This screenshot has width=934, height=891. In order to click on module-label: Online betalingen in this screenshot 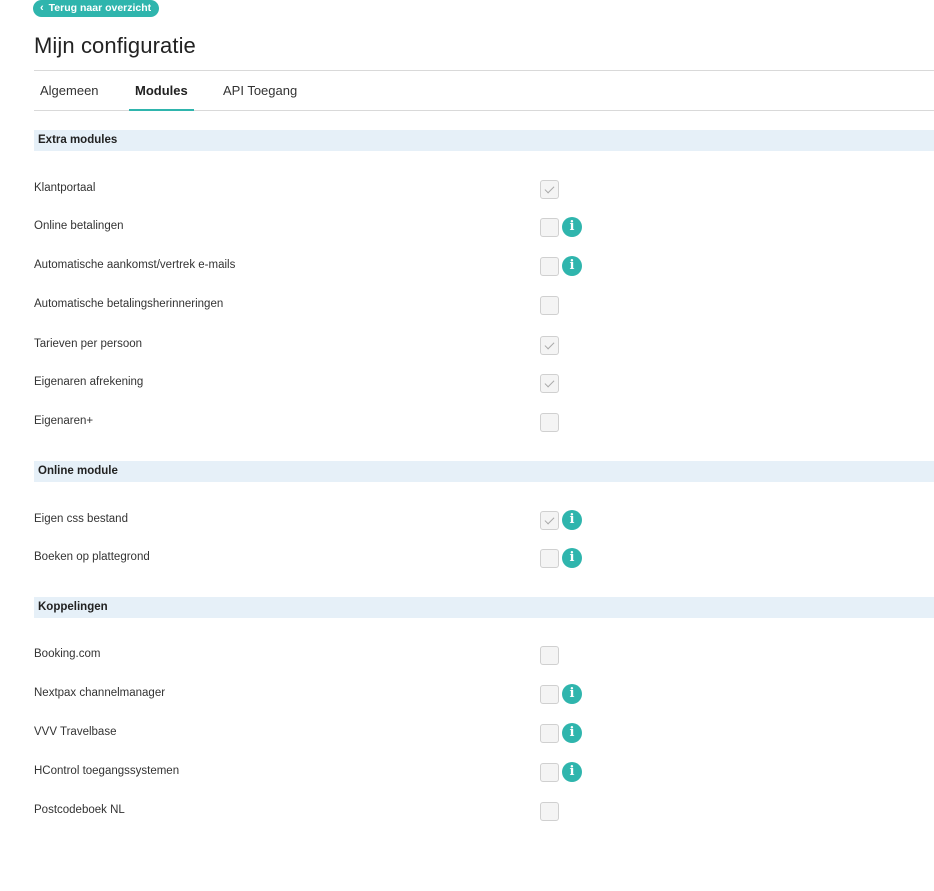, I will do `click(79, 226)`.